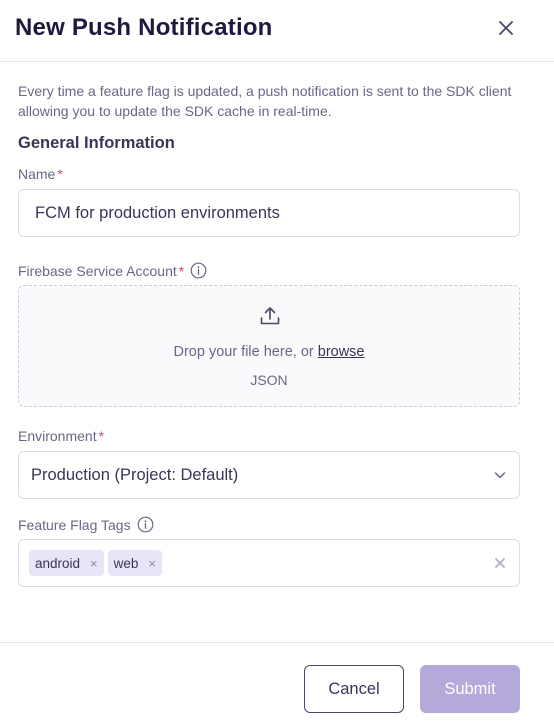  I want to click on dialog-footer: Cancel Submit, so click(277, 684).